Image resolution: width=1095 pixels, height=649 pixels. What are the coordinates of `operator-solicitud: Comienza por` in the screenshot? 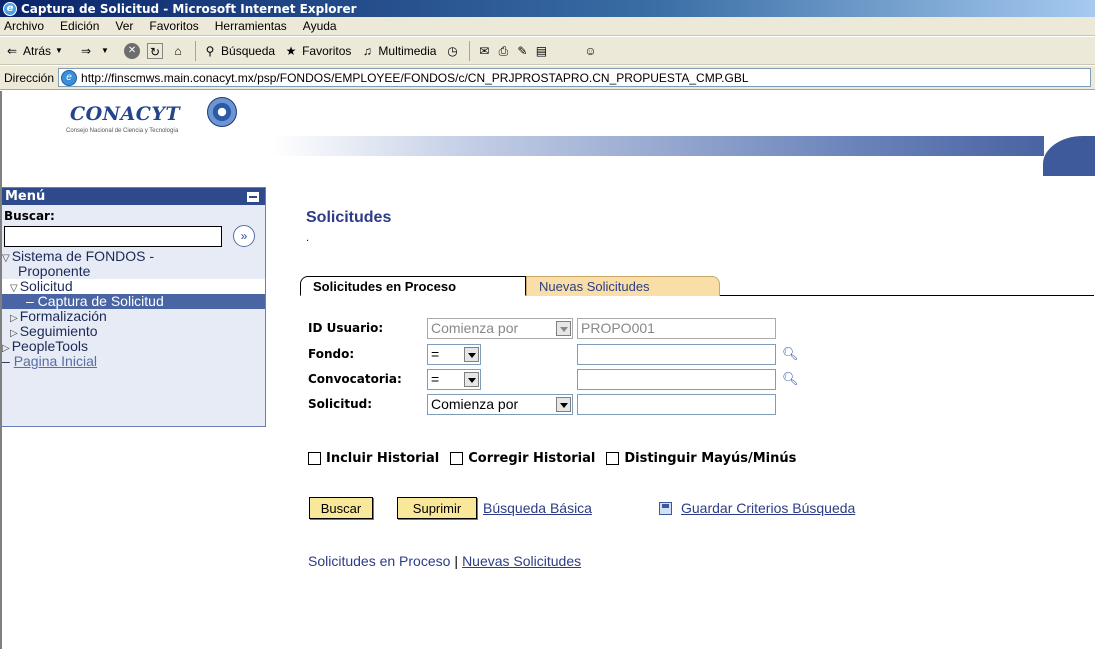 It's located at (500, 404).